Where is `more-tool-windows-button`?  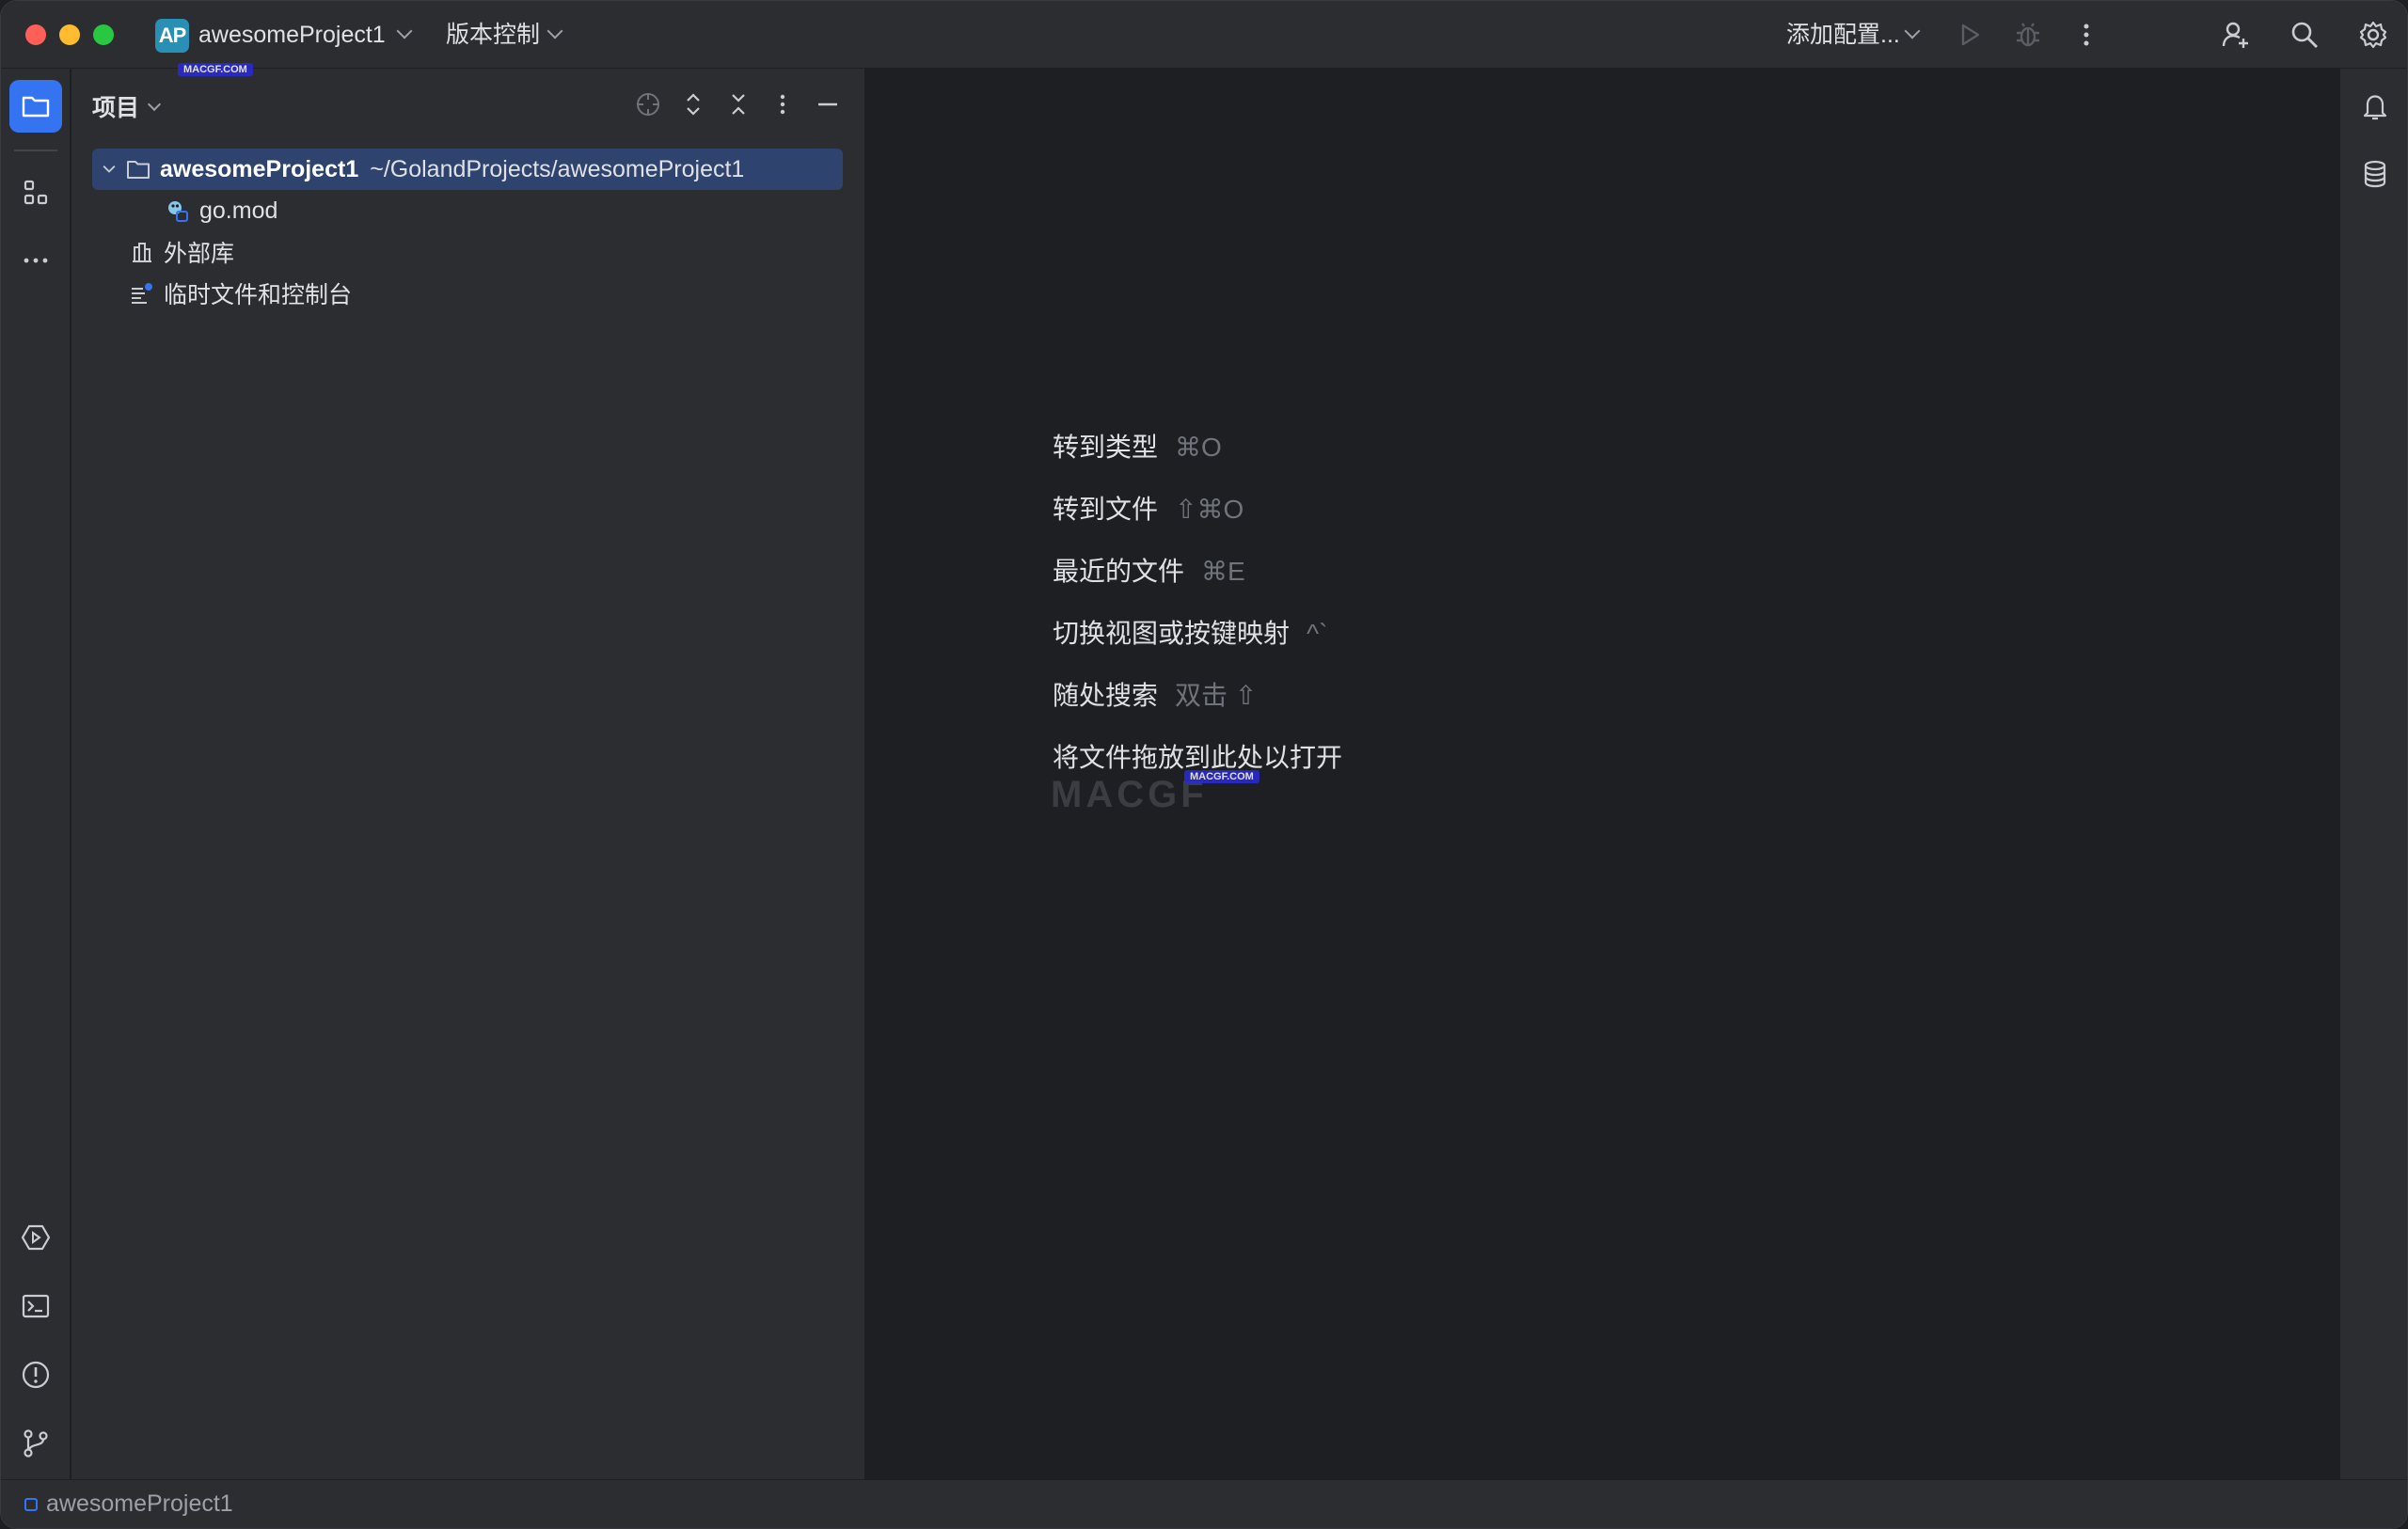
more-tool-windows-button is located at coordinates (36, 260).